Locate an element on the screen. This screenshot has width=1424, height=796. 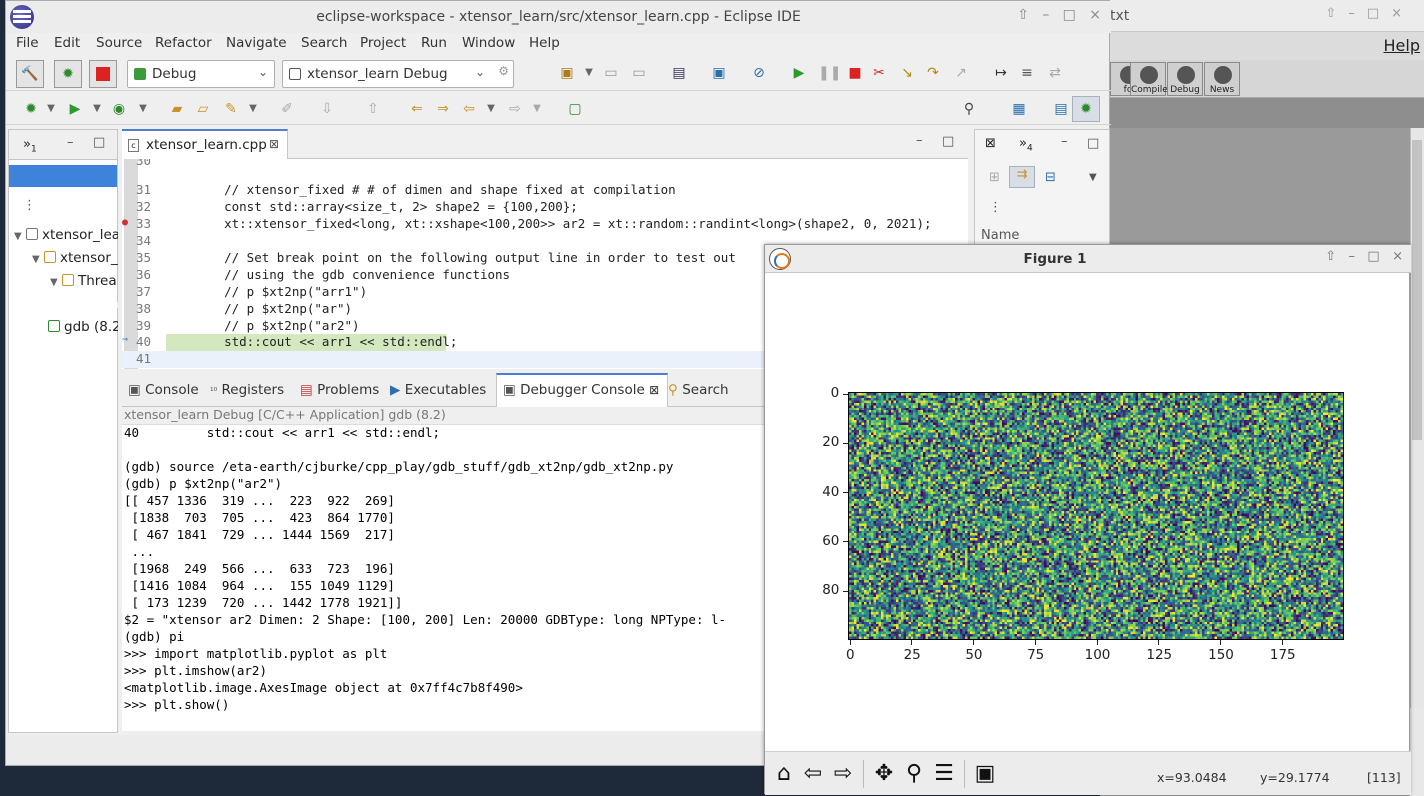
collapse-icon: ⊞ is located at coordinates (994, 177).